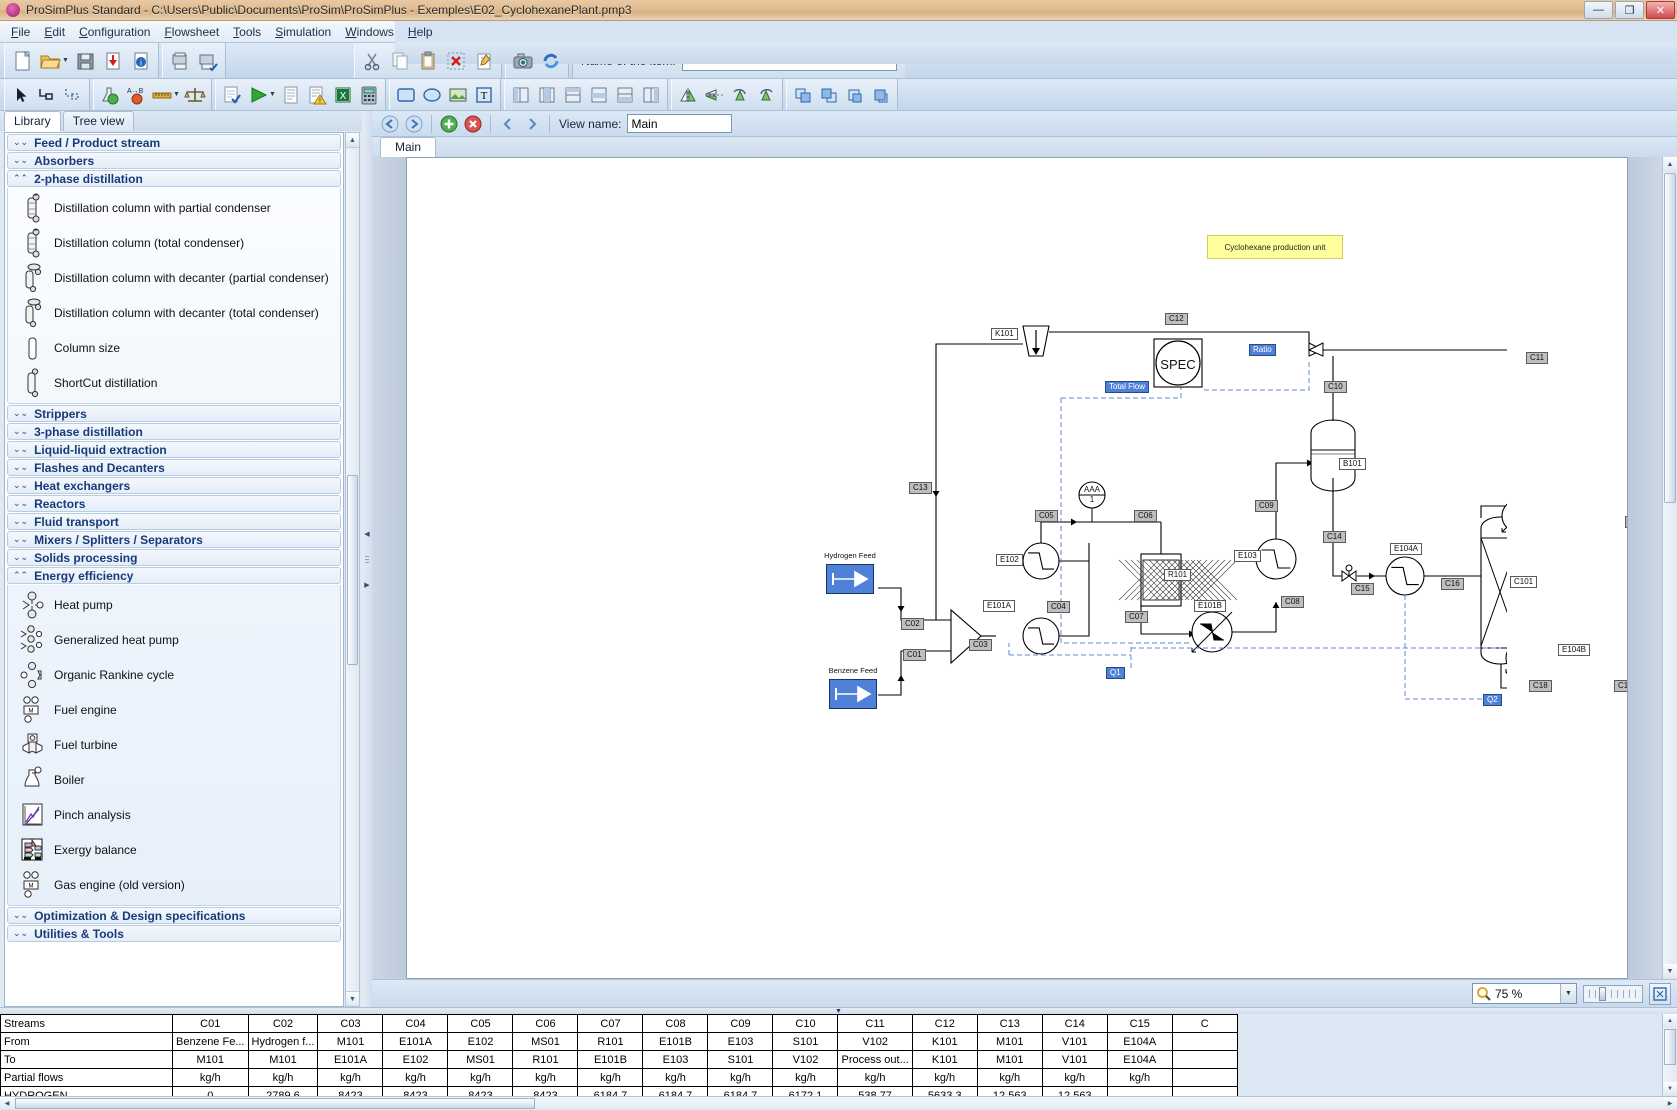  Describe the element at coordinates (367, 534) in the screenshot. I see `splitter-collapse-arrow-icon: ◀` at that location.